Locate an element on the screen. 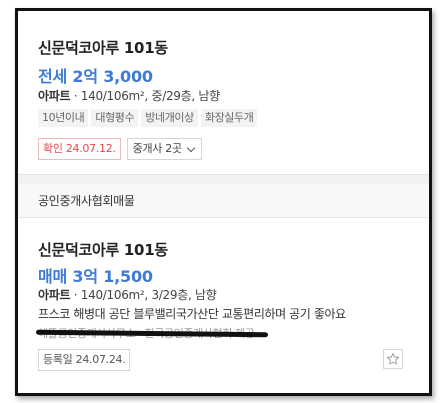 The width and height of the screenshot is (440, 403). tag: 방네개이상 is located at coordinates (169, 118).